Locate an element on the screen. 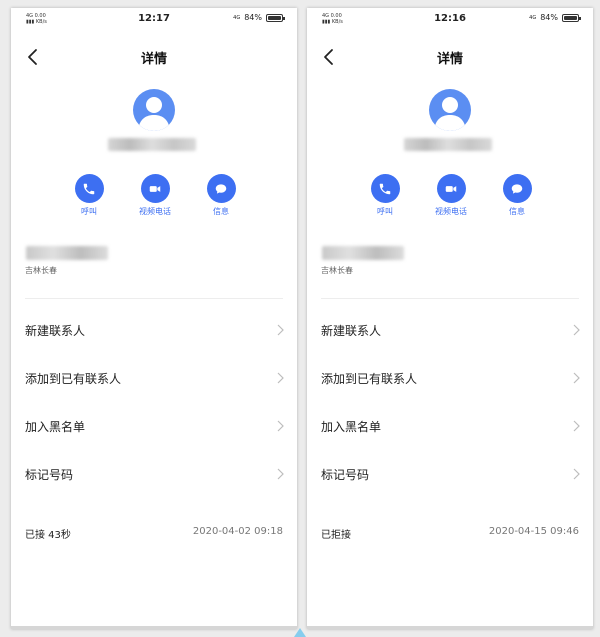 The height and width of the screenshot is (637, 600). call-state: 已接 43秒 is located at coordinates (48, 535).